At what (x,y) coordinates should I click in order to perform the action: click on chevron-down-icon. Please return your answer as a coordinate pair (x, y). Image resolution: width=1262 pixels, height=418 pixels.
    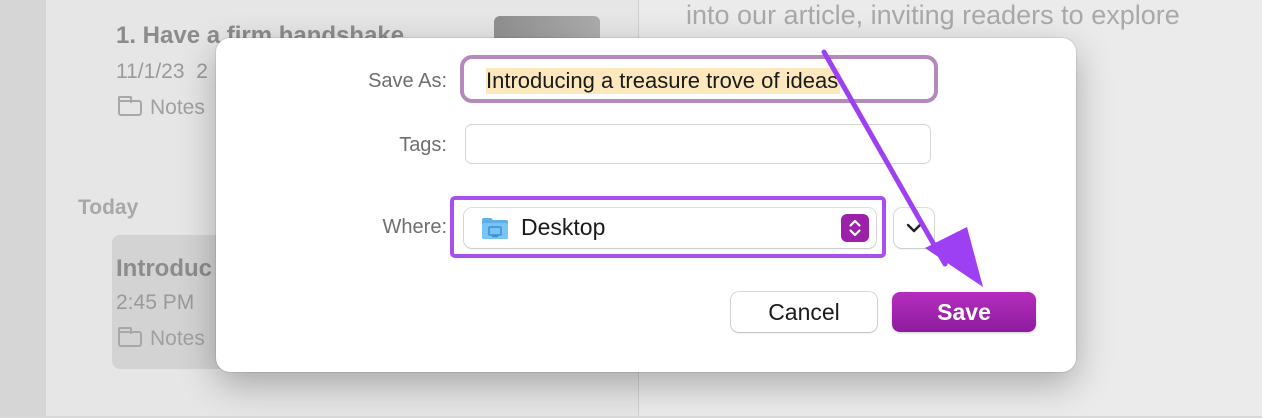
    Looking at the image, I should click on (914, 228).